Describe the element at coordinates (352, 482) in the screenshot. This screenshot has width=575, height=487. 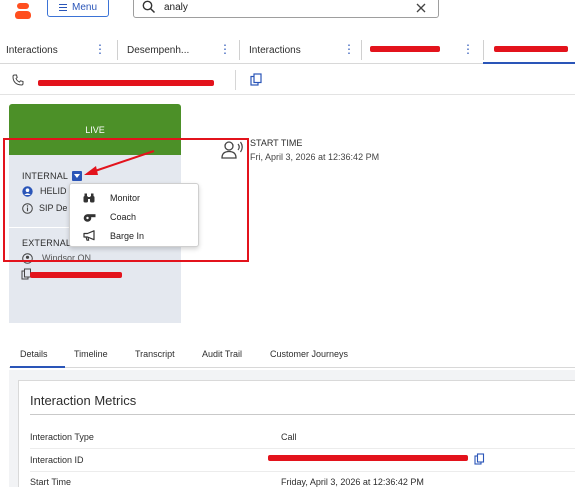
I see `metric-value-start-time: Friday, April 3, 2026 at 12:36:42 PM` at that location.